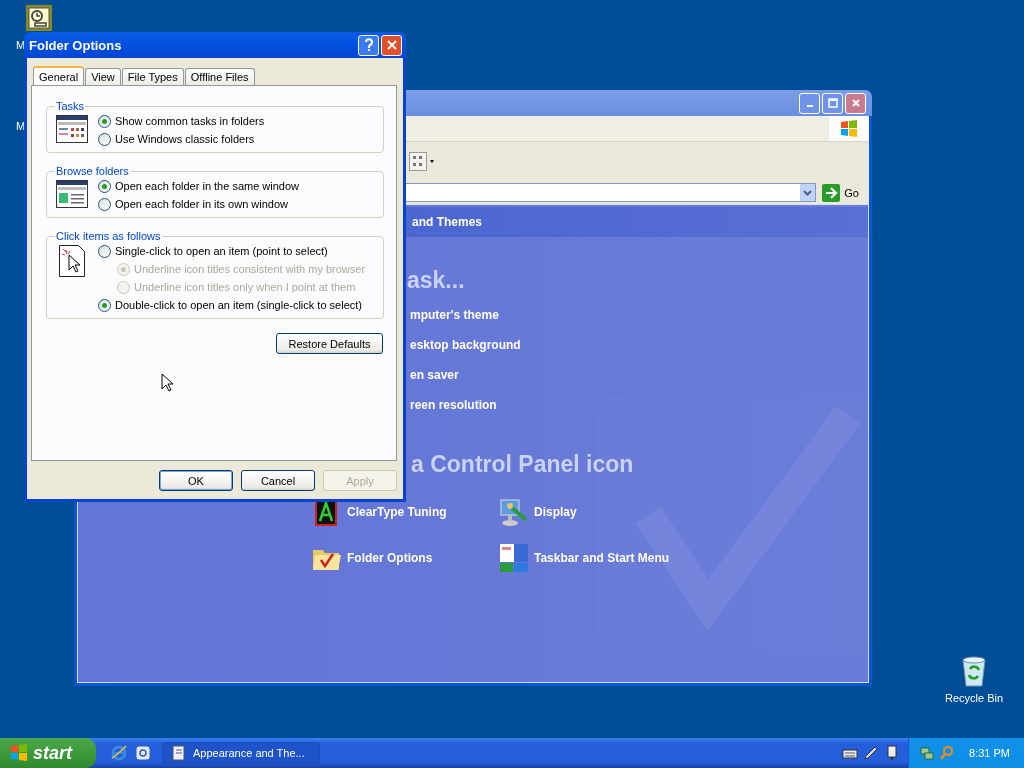 The image size is (1024, 768). Describe the element at coordinates (422, 161) in the screenshot. I see `views-grid-icon` at that location.